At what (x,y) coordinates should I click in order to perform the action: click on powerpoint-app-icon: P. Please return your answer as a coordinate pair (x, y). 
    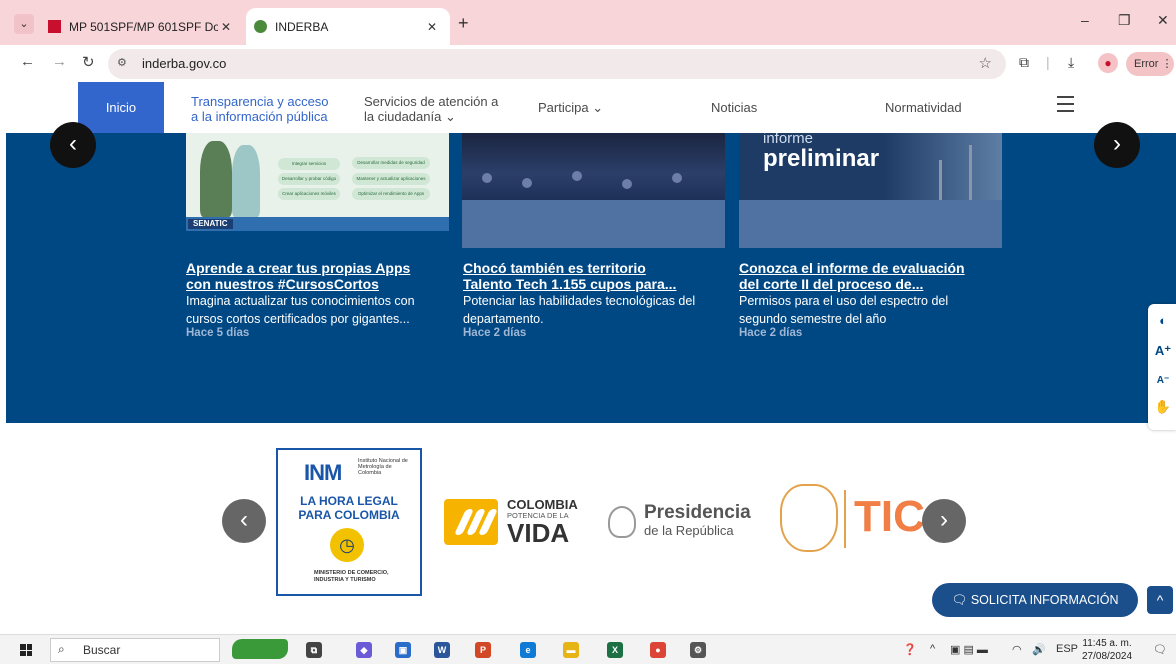
    Looking at the image, I should click on (483, 650).